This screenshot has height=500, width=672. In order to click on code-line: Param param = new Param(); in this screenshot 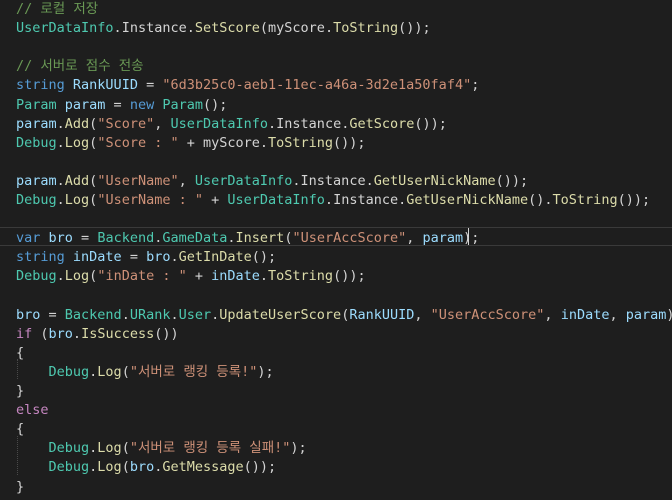, I will do `click(121, 105)`.